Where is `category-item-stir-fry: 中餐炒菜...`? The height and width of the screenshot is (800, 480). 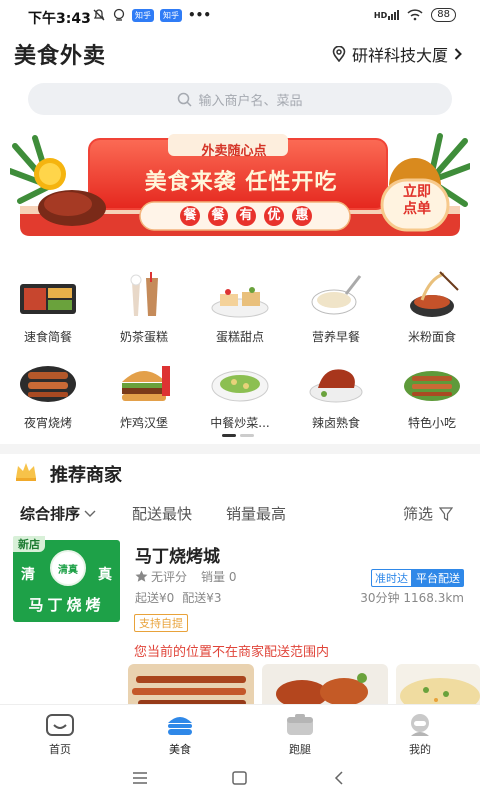
category-item-stir-fry: 中餐炒菜... is located at coordinates (240, 393).